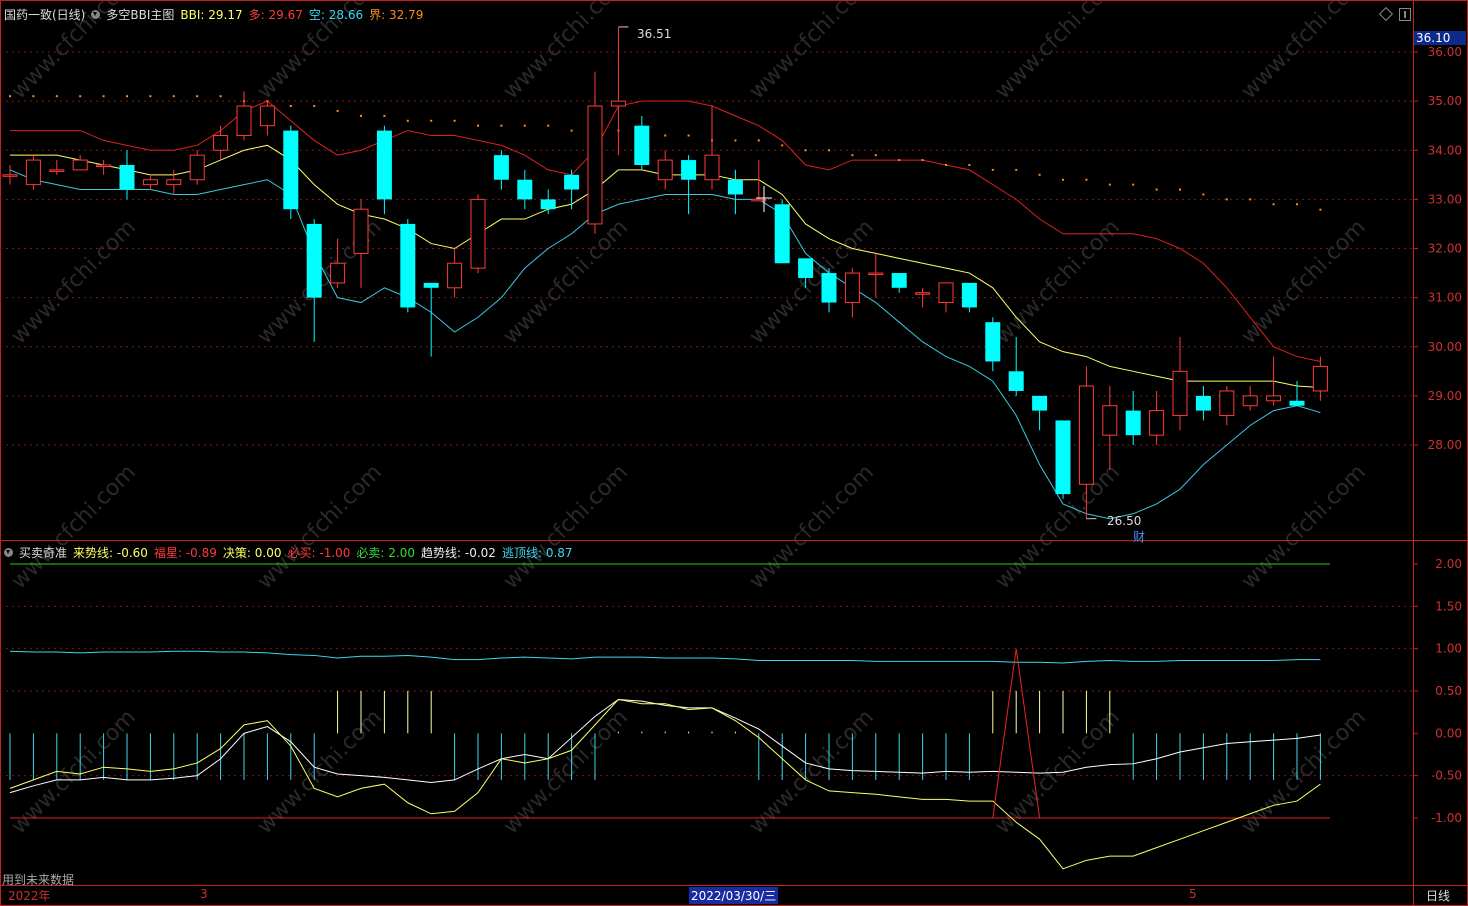  Describe the element at coordinates (132, 553) in the screenshot. I see `laishi-value: -0.60` at that location.